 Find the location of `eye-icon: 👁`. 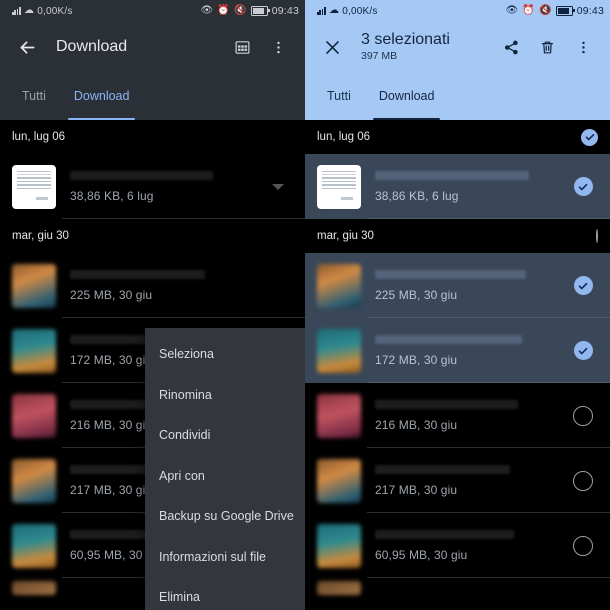

eye-icon: 👁 is located at coordinates (207, 10).